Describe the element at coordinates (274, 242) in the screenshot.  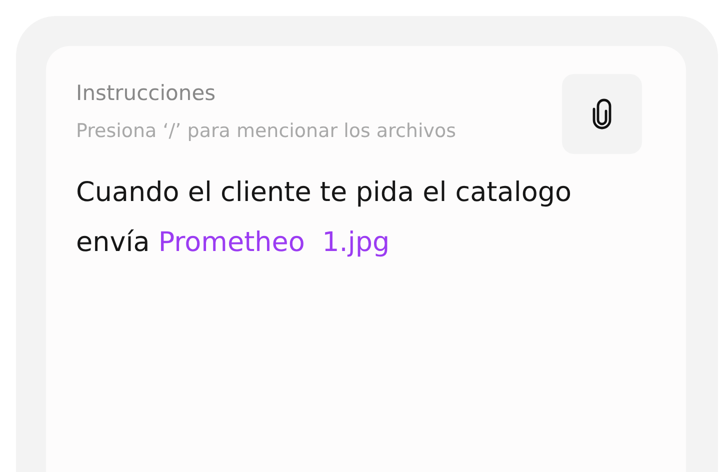
I see `file-mention: Prometheo 1.jpg` at that location.